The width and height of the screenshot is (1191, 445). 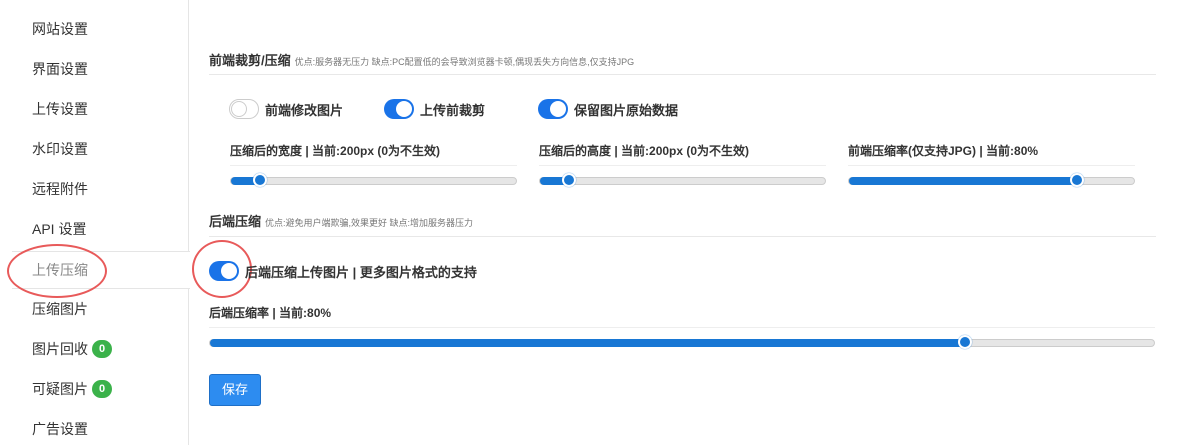 I want to click on backend-quality-slider-label: 后端压缩率 | 当前:80%, so click(x=270, y=313).